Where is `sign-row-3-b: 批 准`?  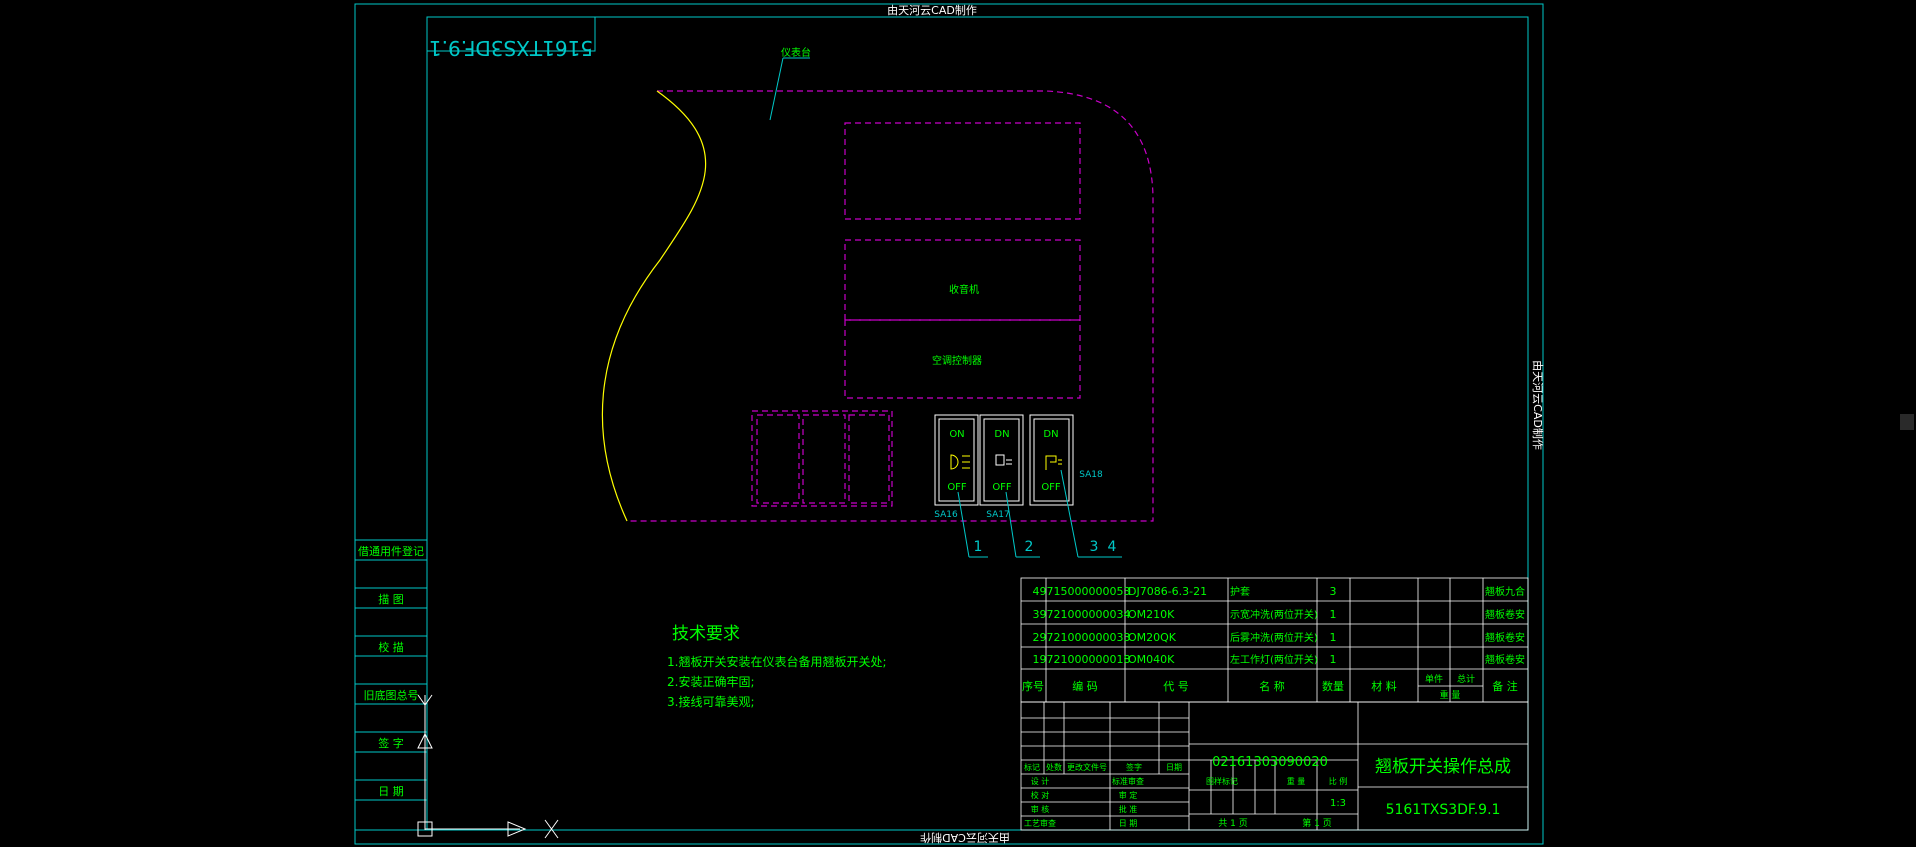
sign-row-3-b: 批 准 is located at coordinates (1128, 809).